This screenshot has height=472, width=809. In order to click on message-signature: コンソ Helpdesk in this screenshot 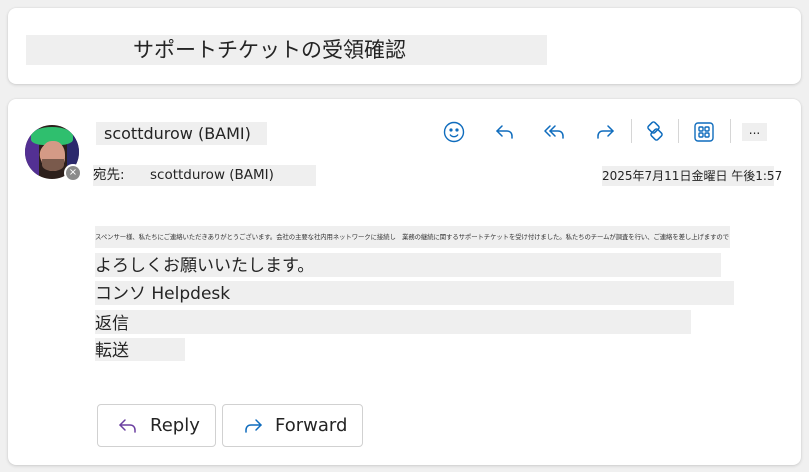, I will do `click(414, 293)`.